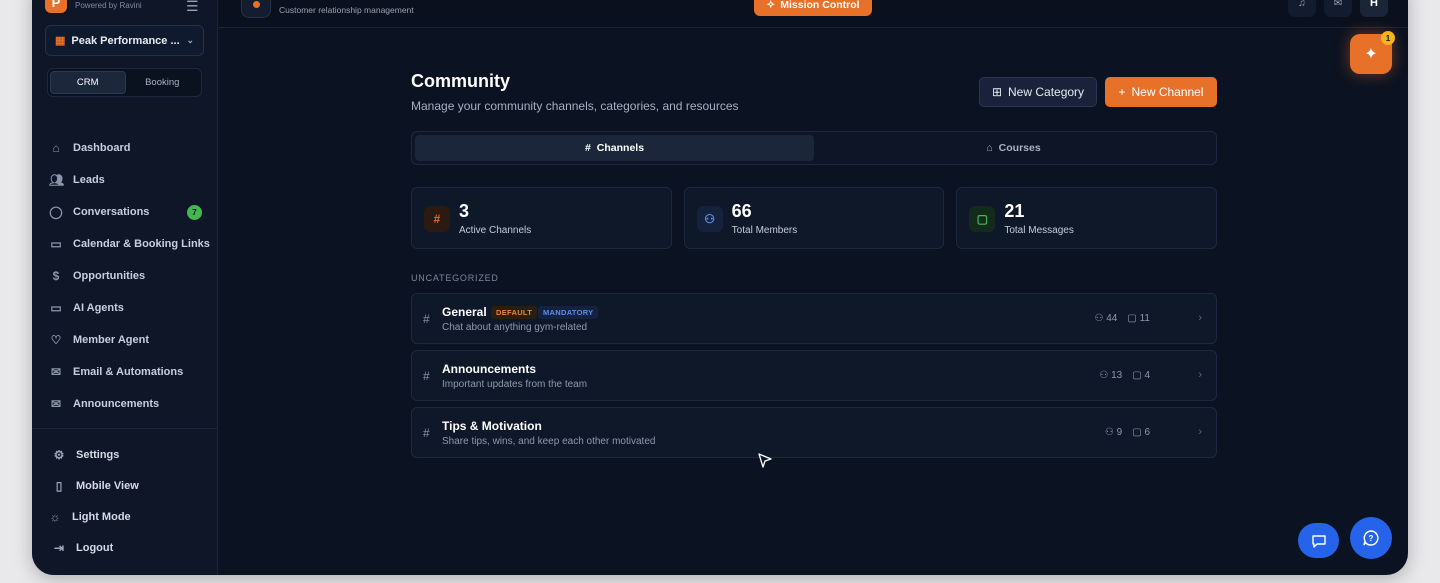 The height and width of the screenshot is (583, 1440). What do you see at coordinates (194, 212) in the screenshot?
I see `unread-badge: 7` at bounding box center [194, 212].